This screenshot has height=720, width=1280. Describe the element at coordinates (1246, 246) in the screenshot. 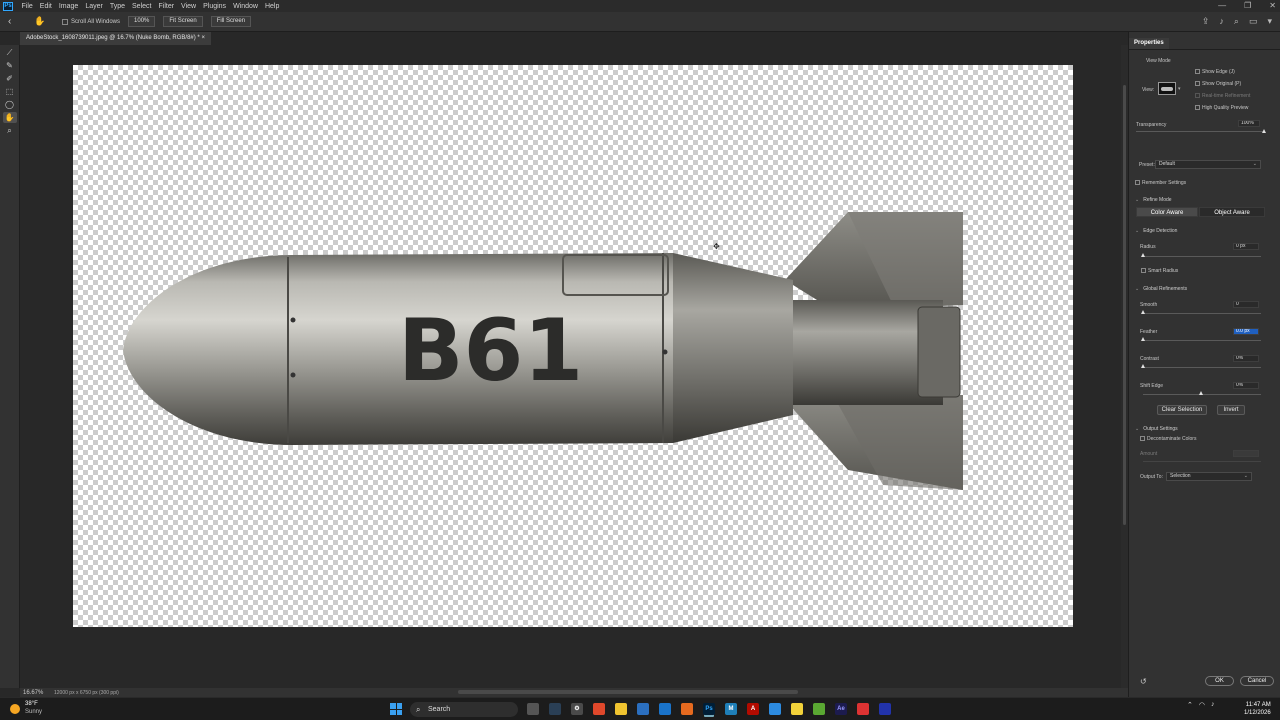

I see `radius-field: 0 px` at that location.